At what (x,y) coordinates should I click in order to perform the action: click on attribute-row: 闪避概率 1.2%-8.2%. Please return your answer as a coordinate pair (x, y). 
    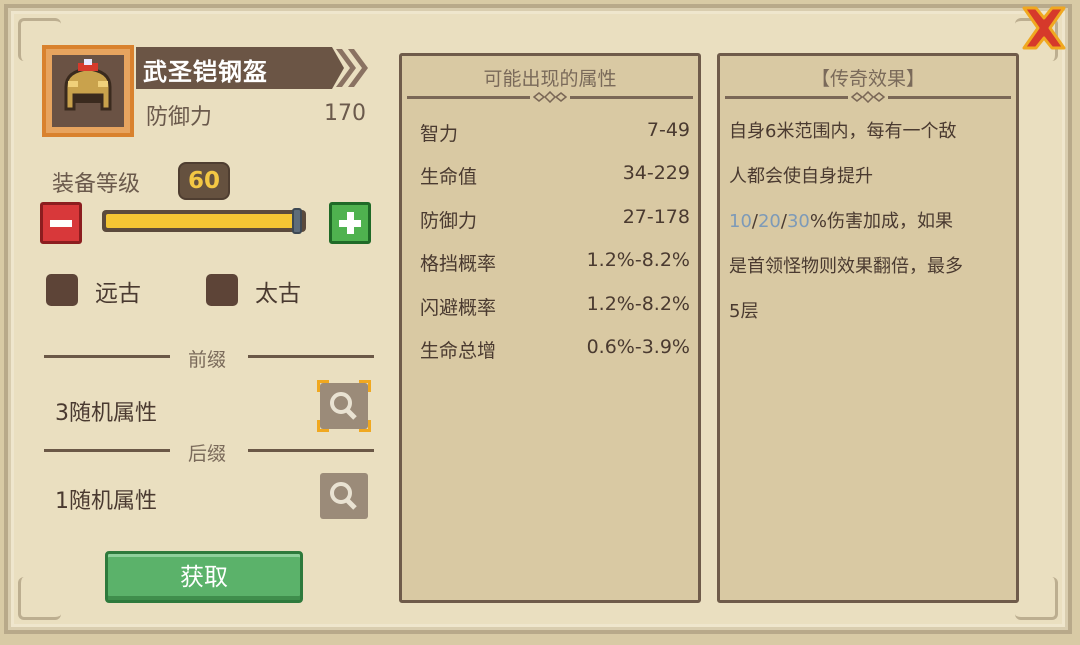
    Looking at the image, I should click on (555, 308).